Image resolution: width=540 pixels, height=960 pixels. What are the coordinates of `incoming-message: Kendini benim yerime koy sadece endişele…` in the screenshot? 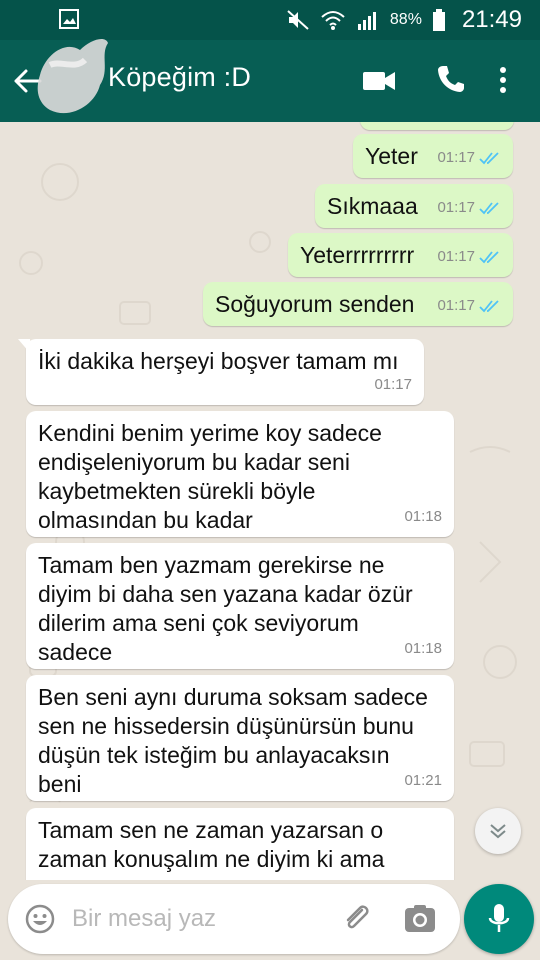 It's located at (240, 474).